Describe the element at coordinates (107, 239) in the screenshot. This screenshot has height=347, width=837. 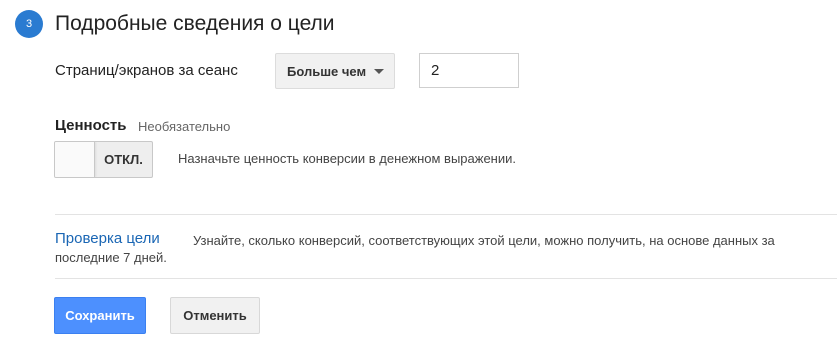
I see `verify-goal-link: Проверка цели` at that location.